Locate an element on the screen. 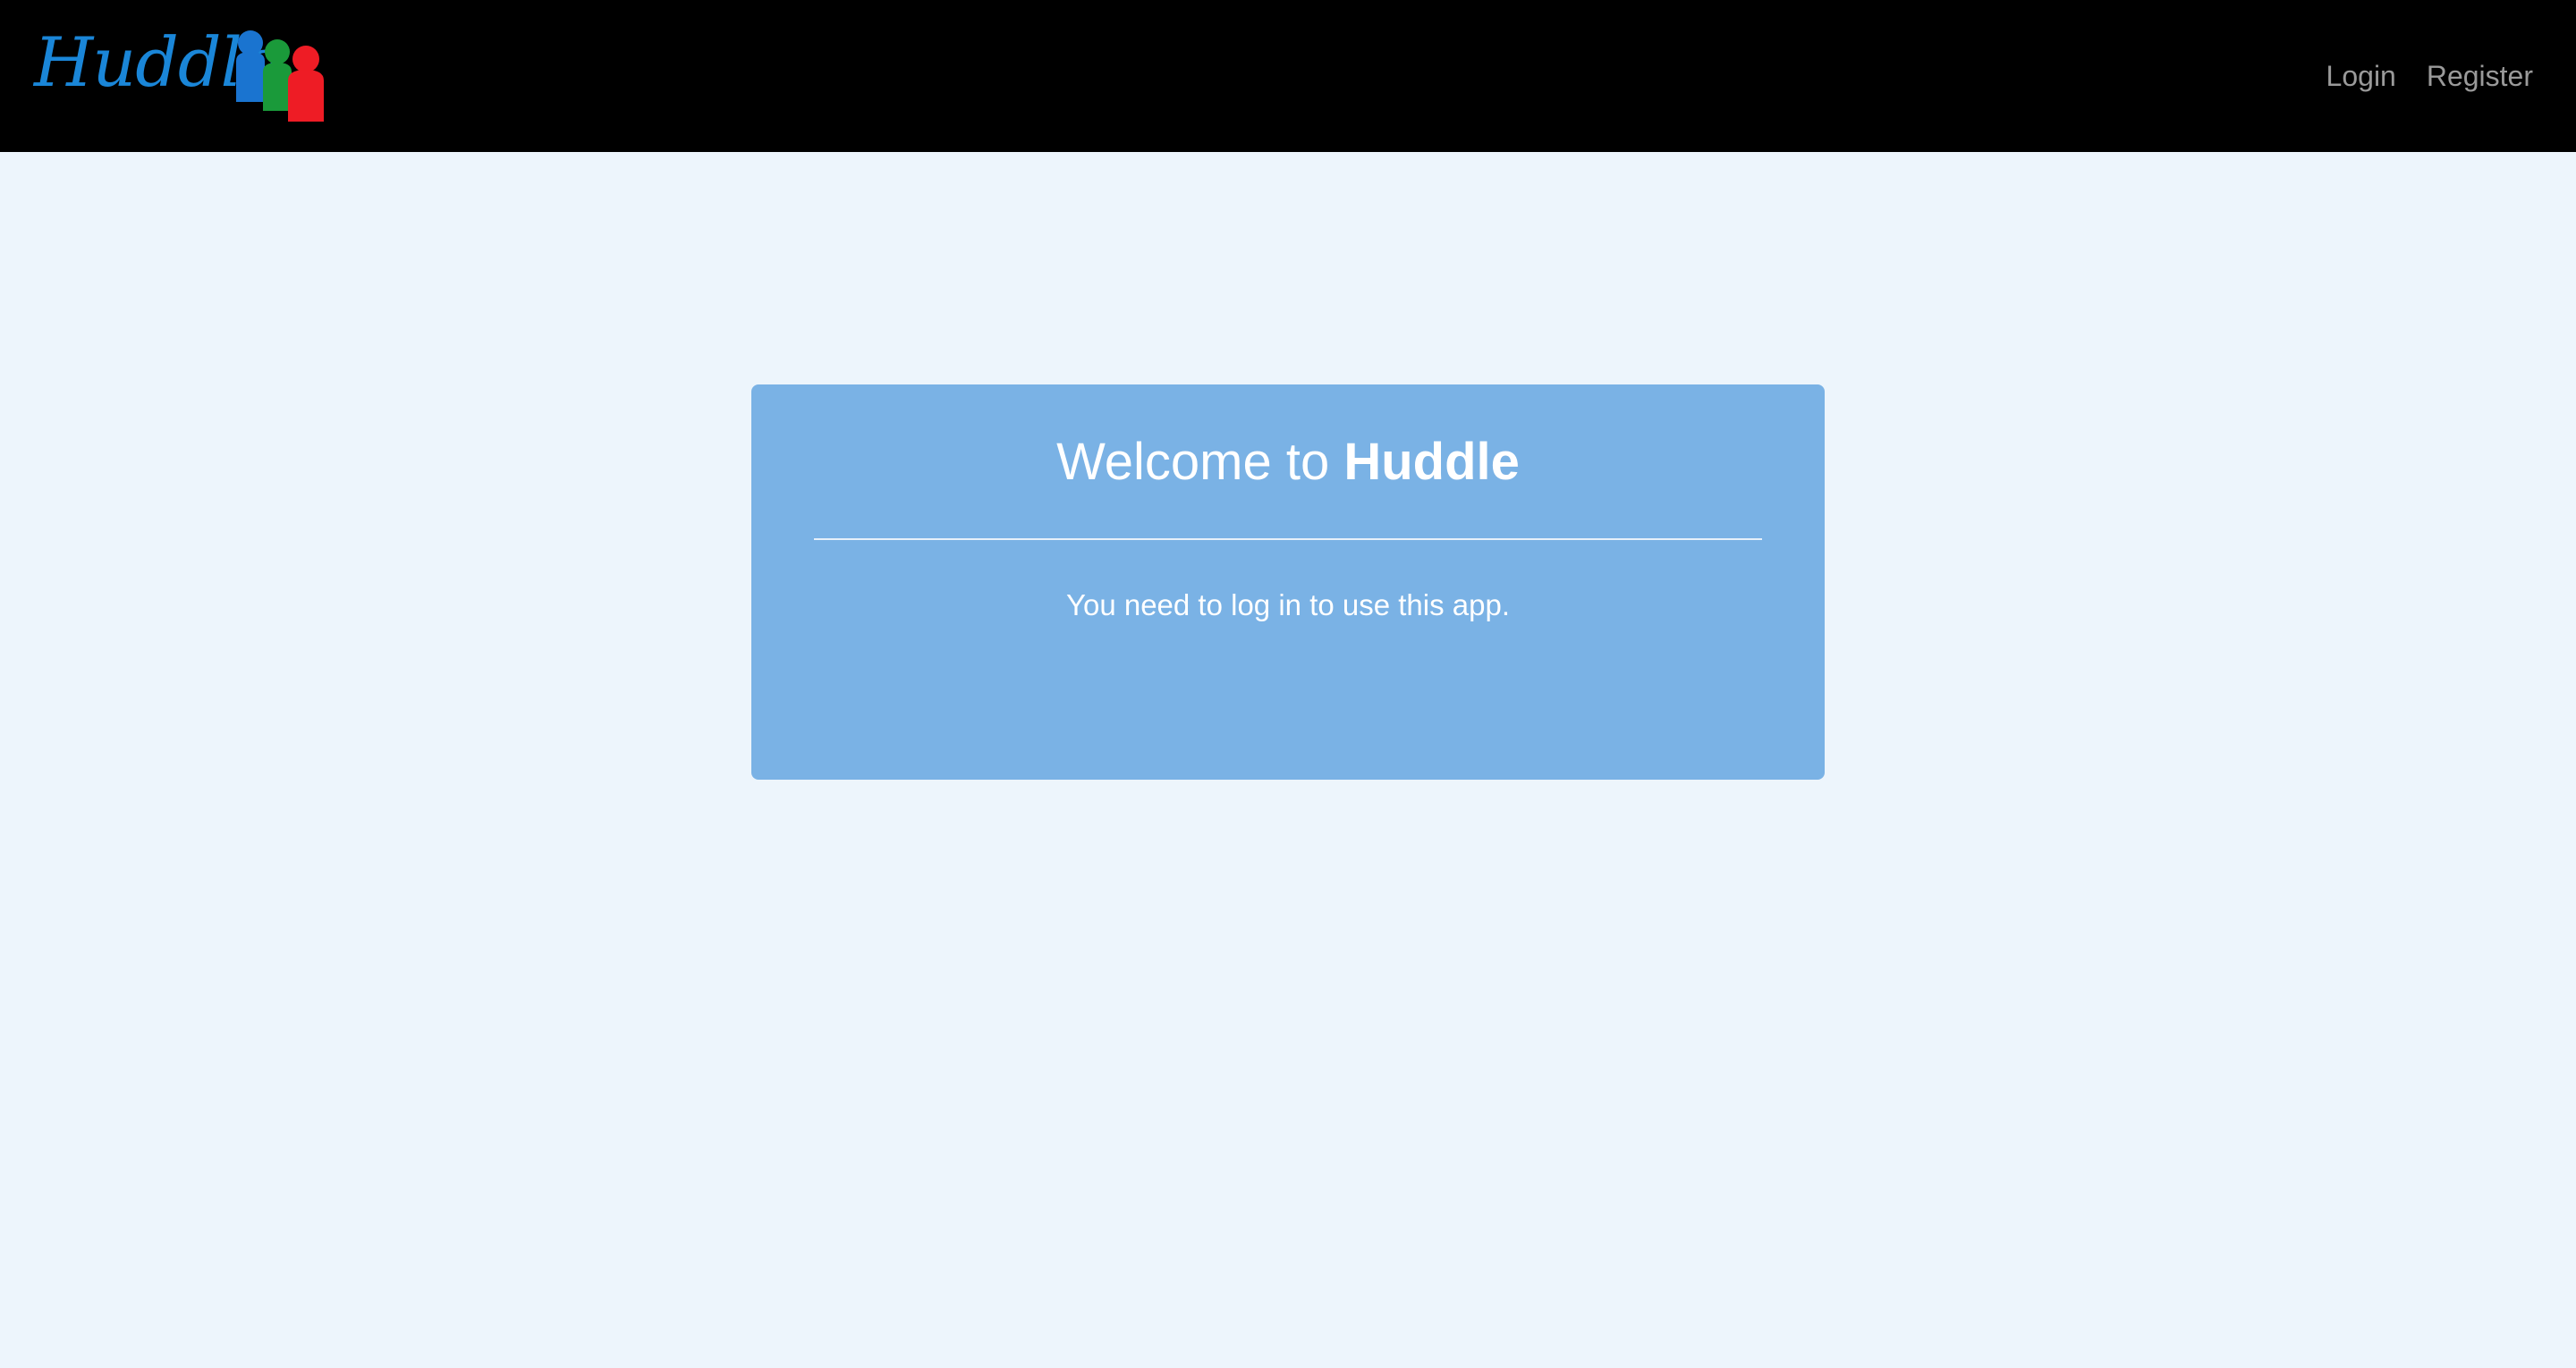  register-link: Register is located at coordinates (2480, 77).